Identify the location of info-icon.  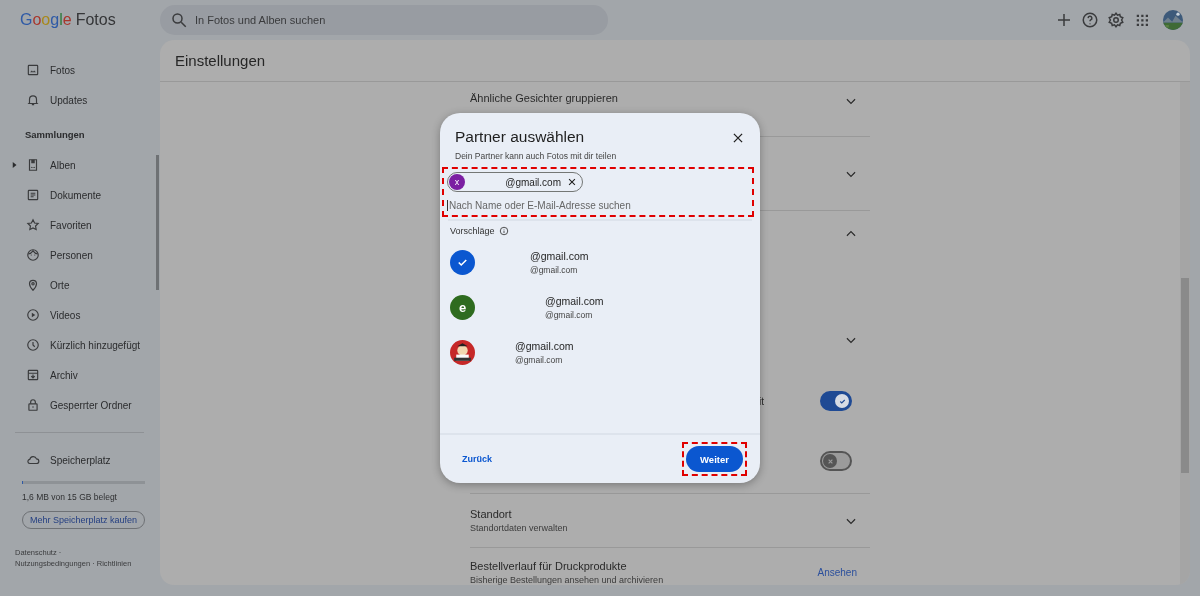
(503, 231).